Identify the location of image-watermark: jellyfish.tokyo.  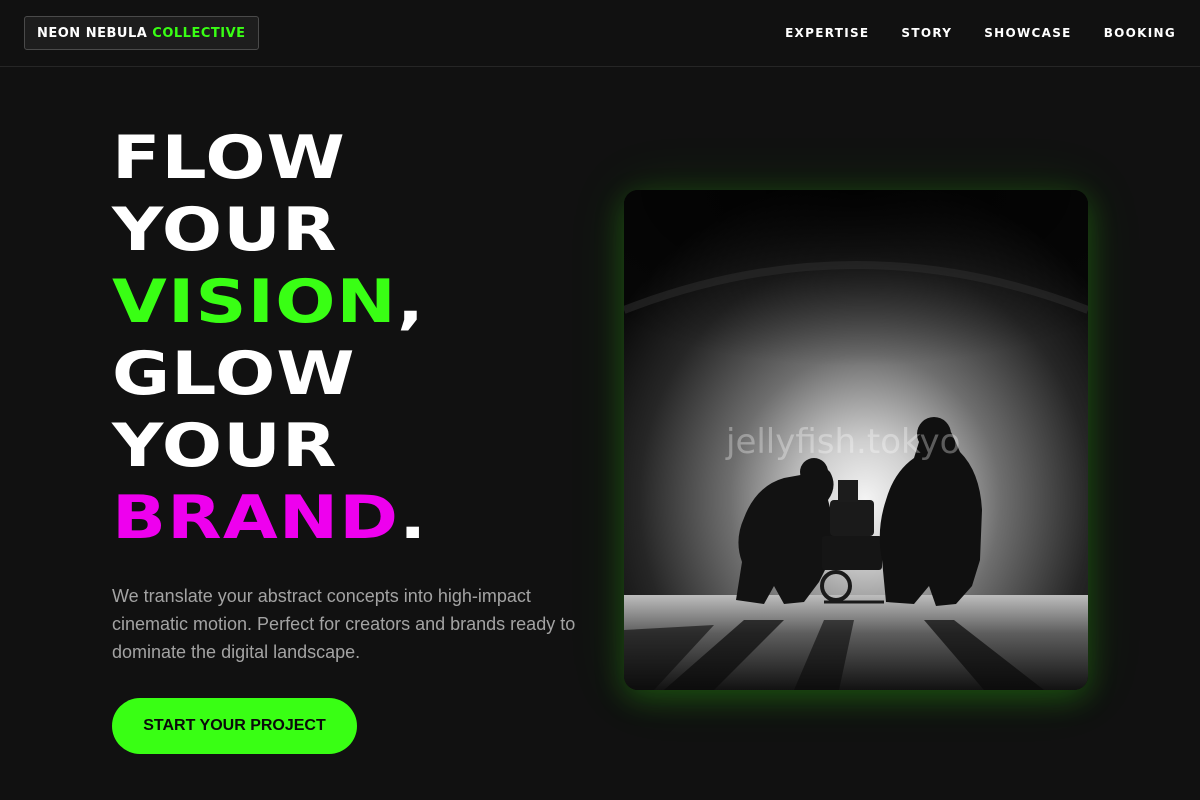
(843, 442).